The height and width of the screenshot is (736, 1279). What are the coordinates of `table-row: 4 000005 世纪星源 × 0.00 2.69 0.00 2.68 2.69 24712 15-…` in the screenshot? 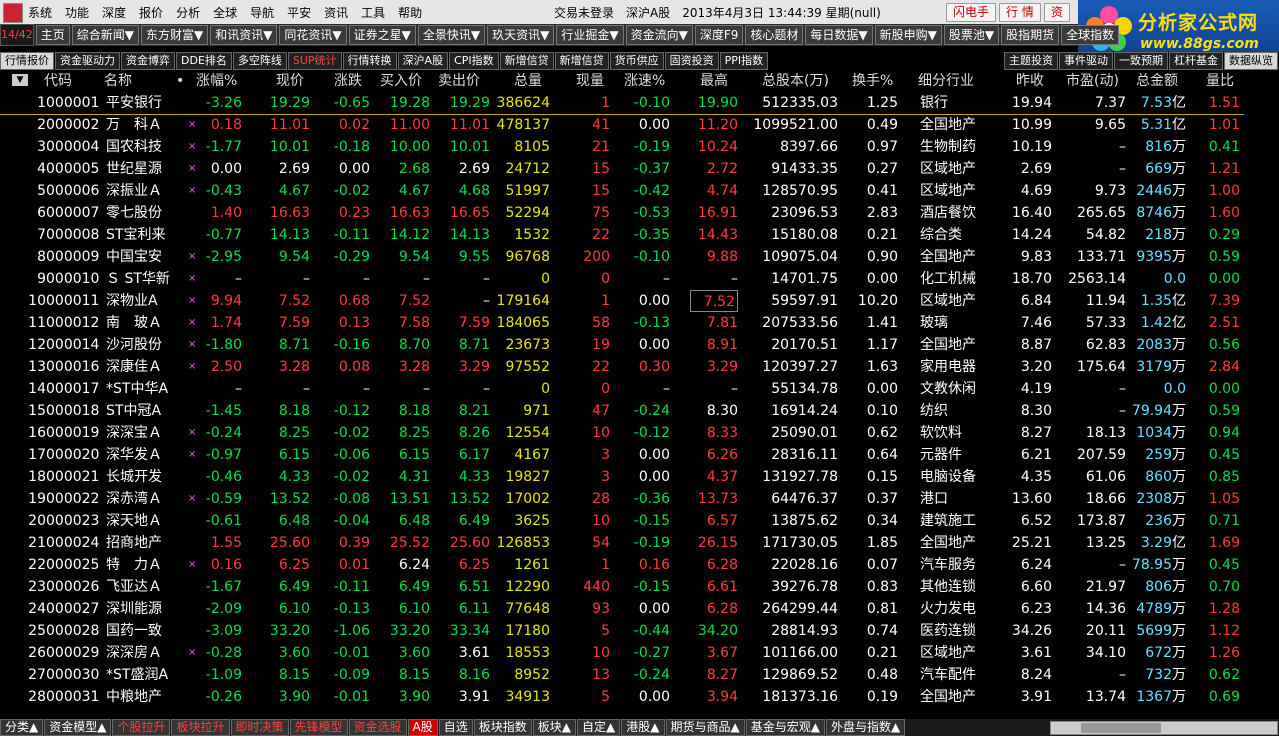 It's located at (639, 169).